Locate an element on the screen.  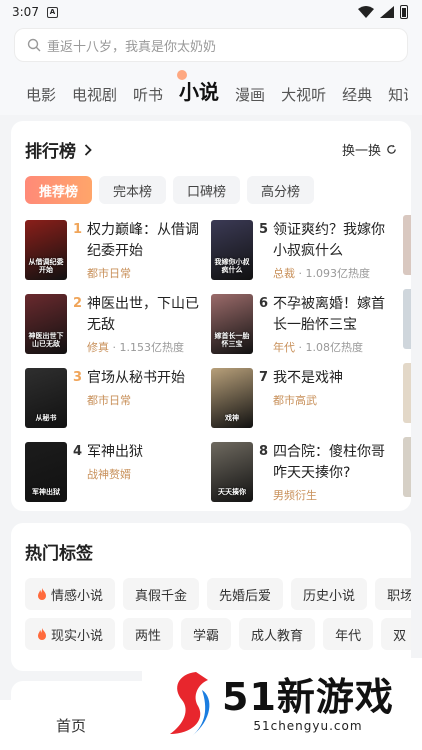
ranking-item: 戏神 7 我不是戏神都市高武 is located at coordinates (304, 398).